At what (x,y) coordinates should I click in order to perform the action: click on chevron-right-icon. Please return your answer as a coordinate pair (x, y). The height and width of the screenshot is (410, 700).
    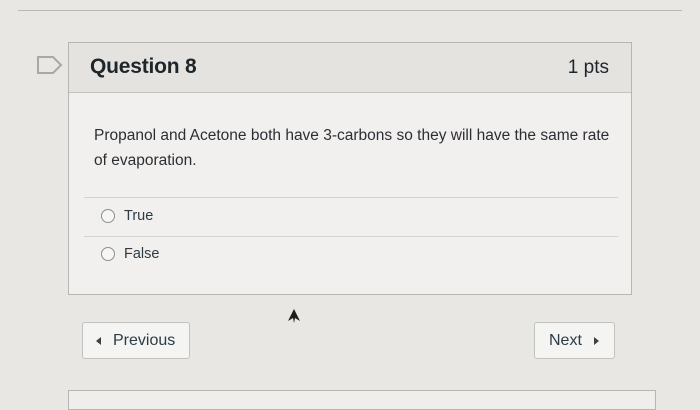
    Looking at the image, I should click on (596, 340).